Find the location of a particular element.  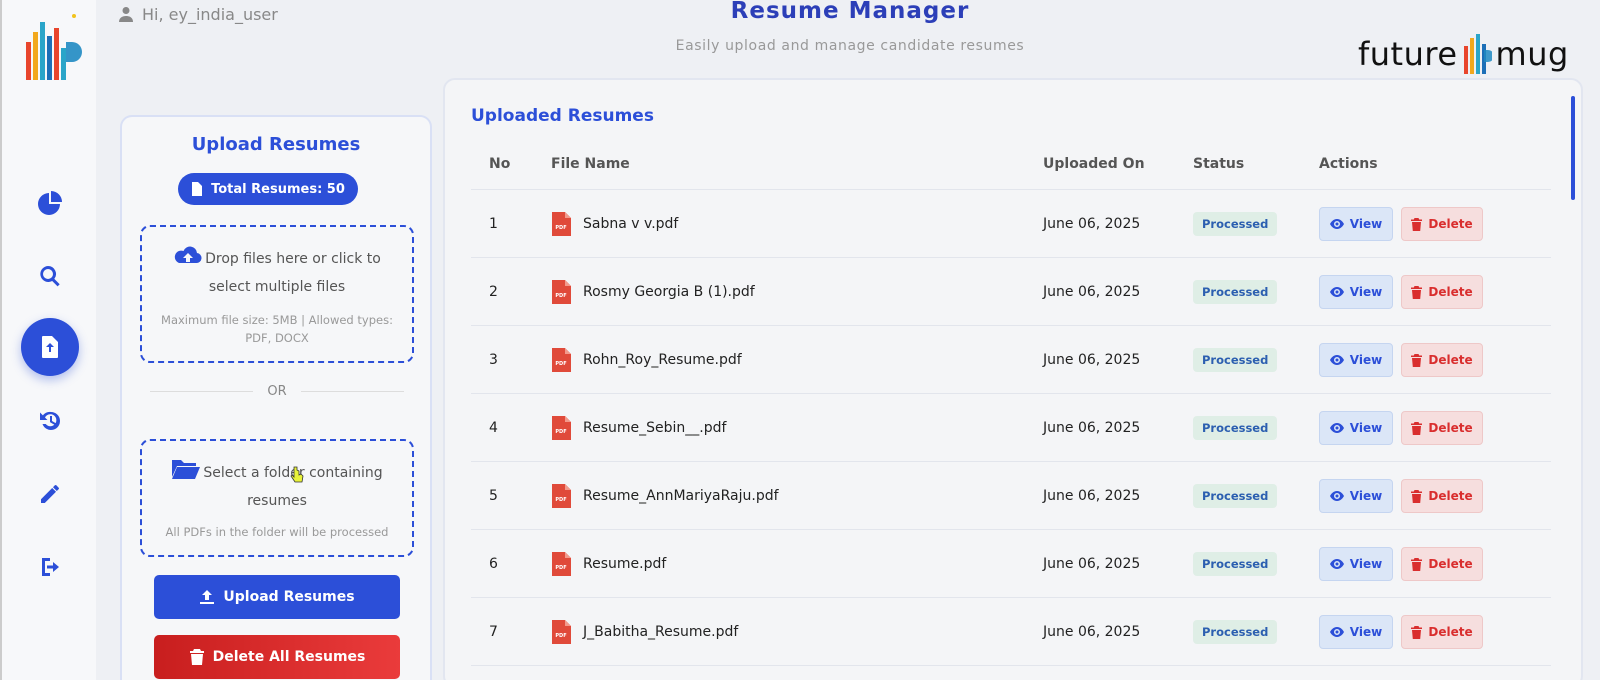

logout-icon is located at coordinates (50, 567).